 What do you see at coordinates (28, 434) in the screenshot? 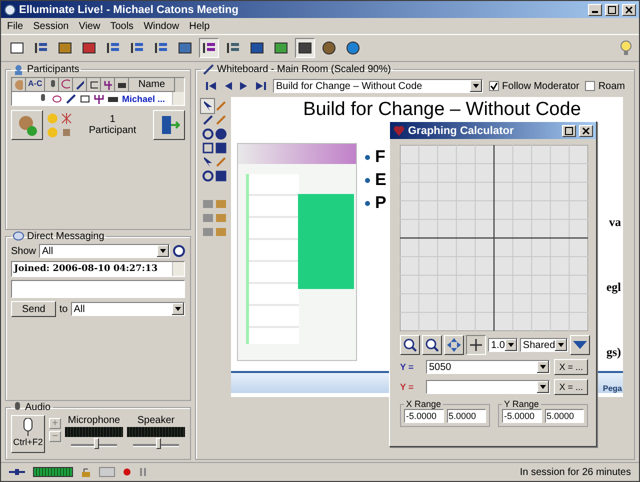
I see `talk-button: Ctrl+F2` at bounding box center [28, 434].